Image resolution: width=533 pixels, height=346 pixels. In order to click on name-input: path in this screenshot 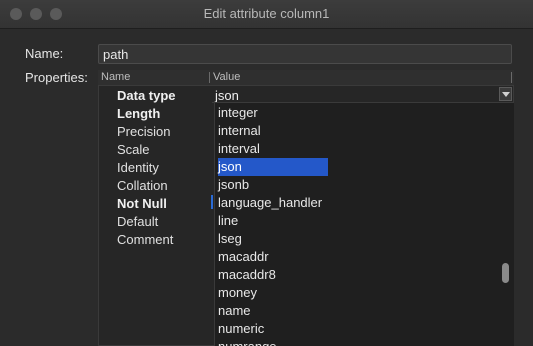, I will do `click(305, 54)`.